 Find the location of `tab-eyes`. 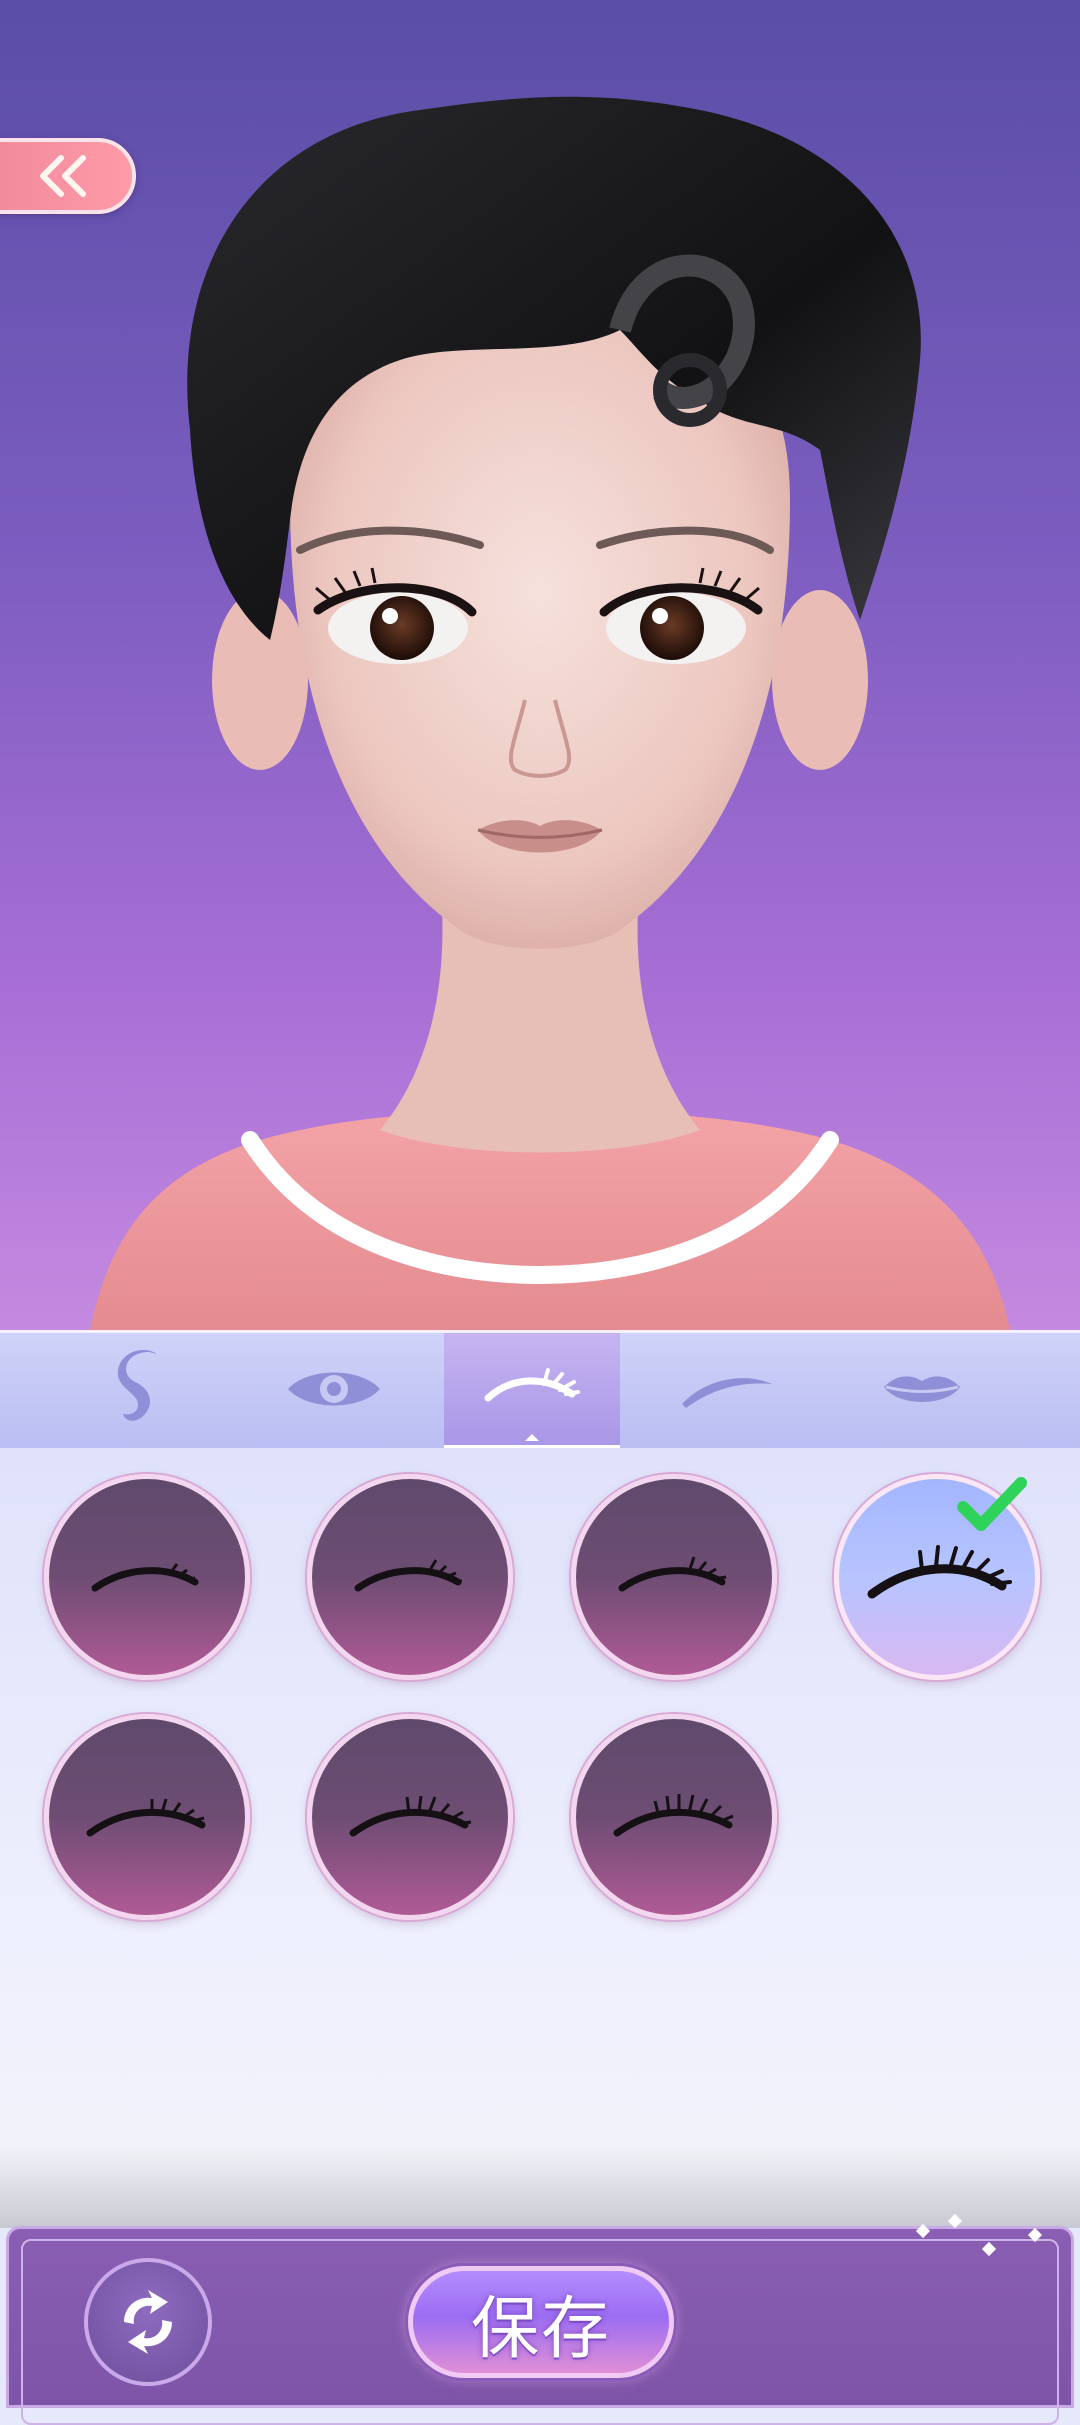

tab-eyes is located at coordinates (334, 1389).